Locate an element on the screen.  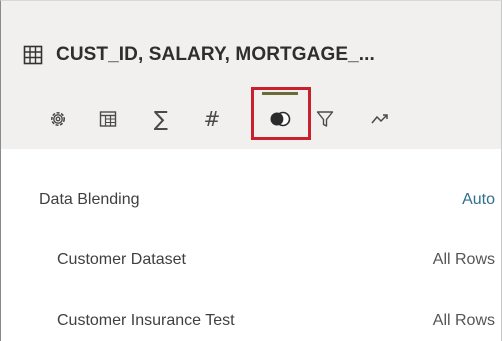
sum-icon: ∑ is located at coordinates (161, 118).